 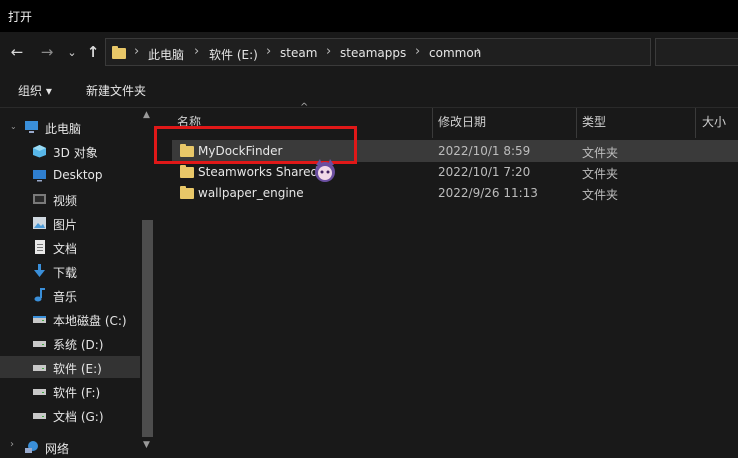 I want to click on sidebar-item-drive-f: 软件 (F:), so click(x=70, y=391).